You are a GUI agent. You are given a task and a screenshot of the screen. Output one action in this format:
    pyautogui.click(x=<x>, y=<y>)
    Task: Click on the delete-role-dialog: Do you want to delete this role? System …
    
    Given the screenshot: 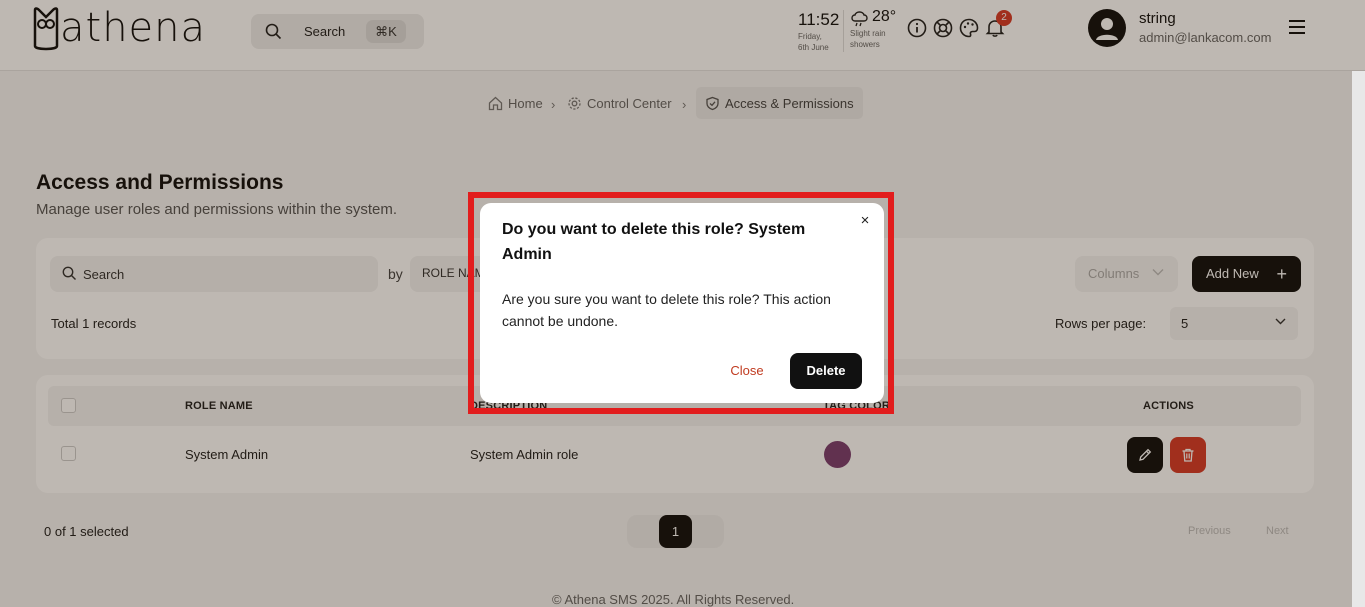 What is the action you would take?
    pyautogui.click(x=682, y=303)
    